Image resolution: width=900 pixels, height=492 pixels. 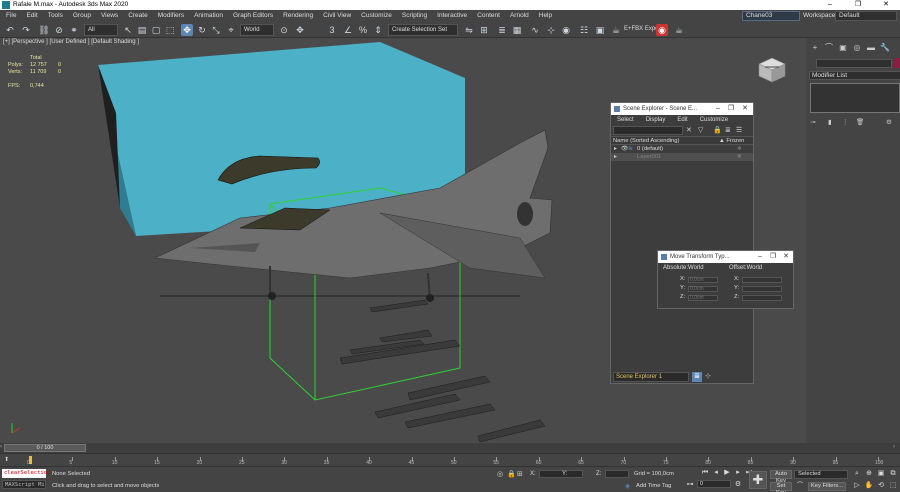 I want to click on layer-options-icon: ☰, so click(x=739, y=130).